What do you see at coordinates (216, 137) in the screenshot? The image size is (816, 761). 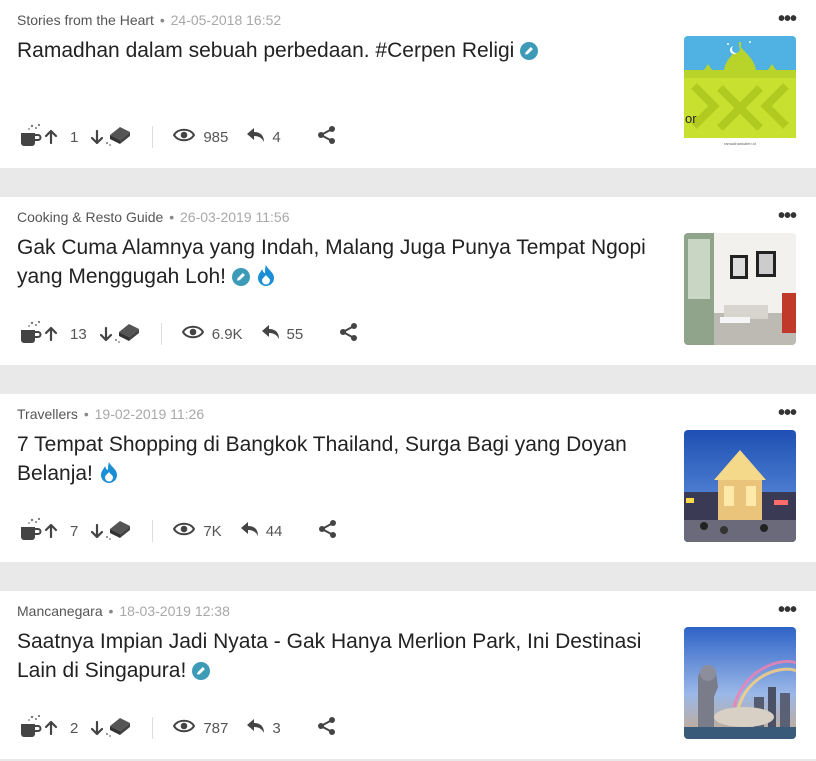 I see `view-count: 985` at bounding box center [216, 137].